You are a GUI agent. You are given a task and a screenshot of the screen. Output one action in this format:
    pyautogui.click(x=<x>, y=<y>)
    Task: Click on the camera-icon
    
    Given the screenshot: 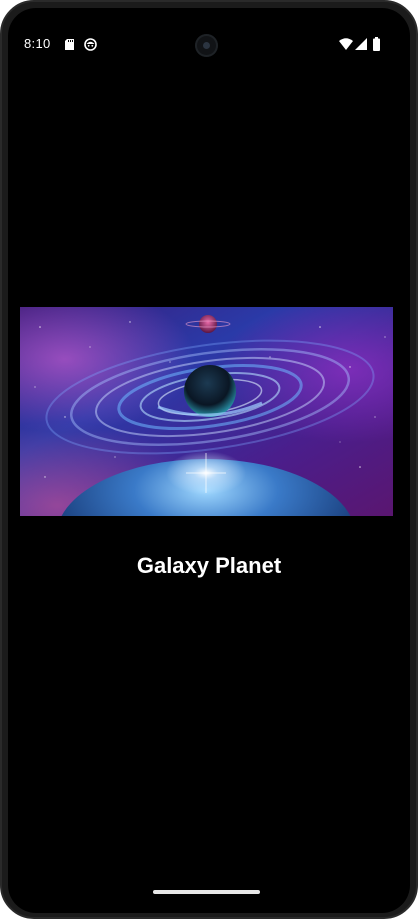 What is the action you would take?
    pyautogui.click(x=206, y=45)
    